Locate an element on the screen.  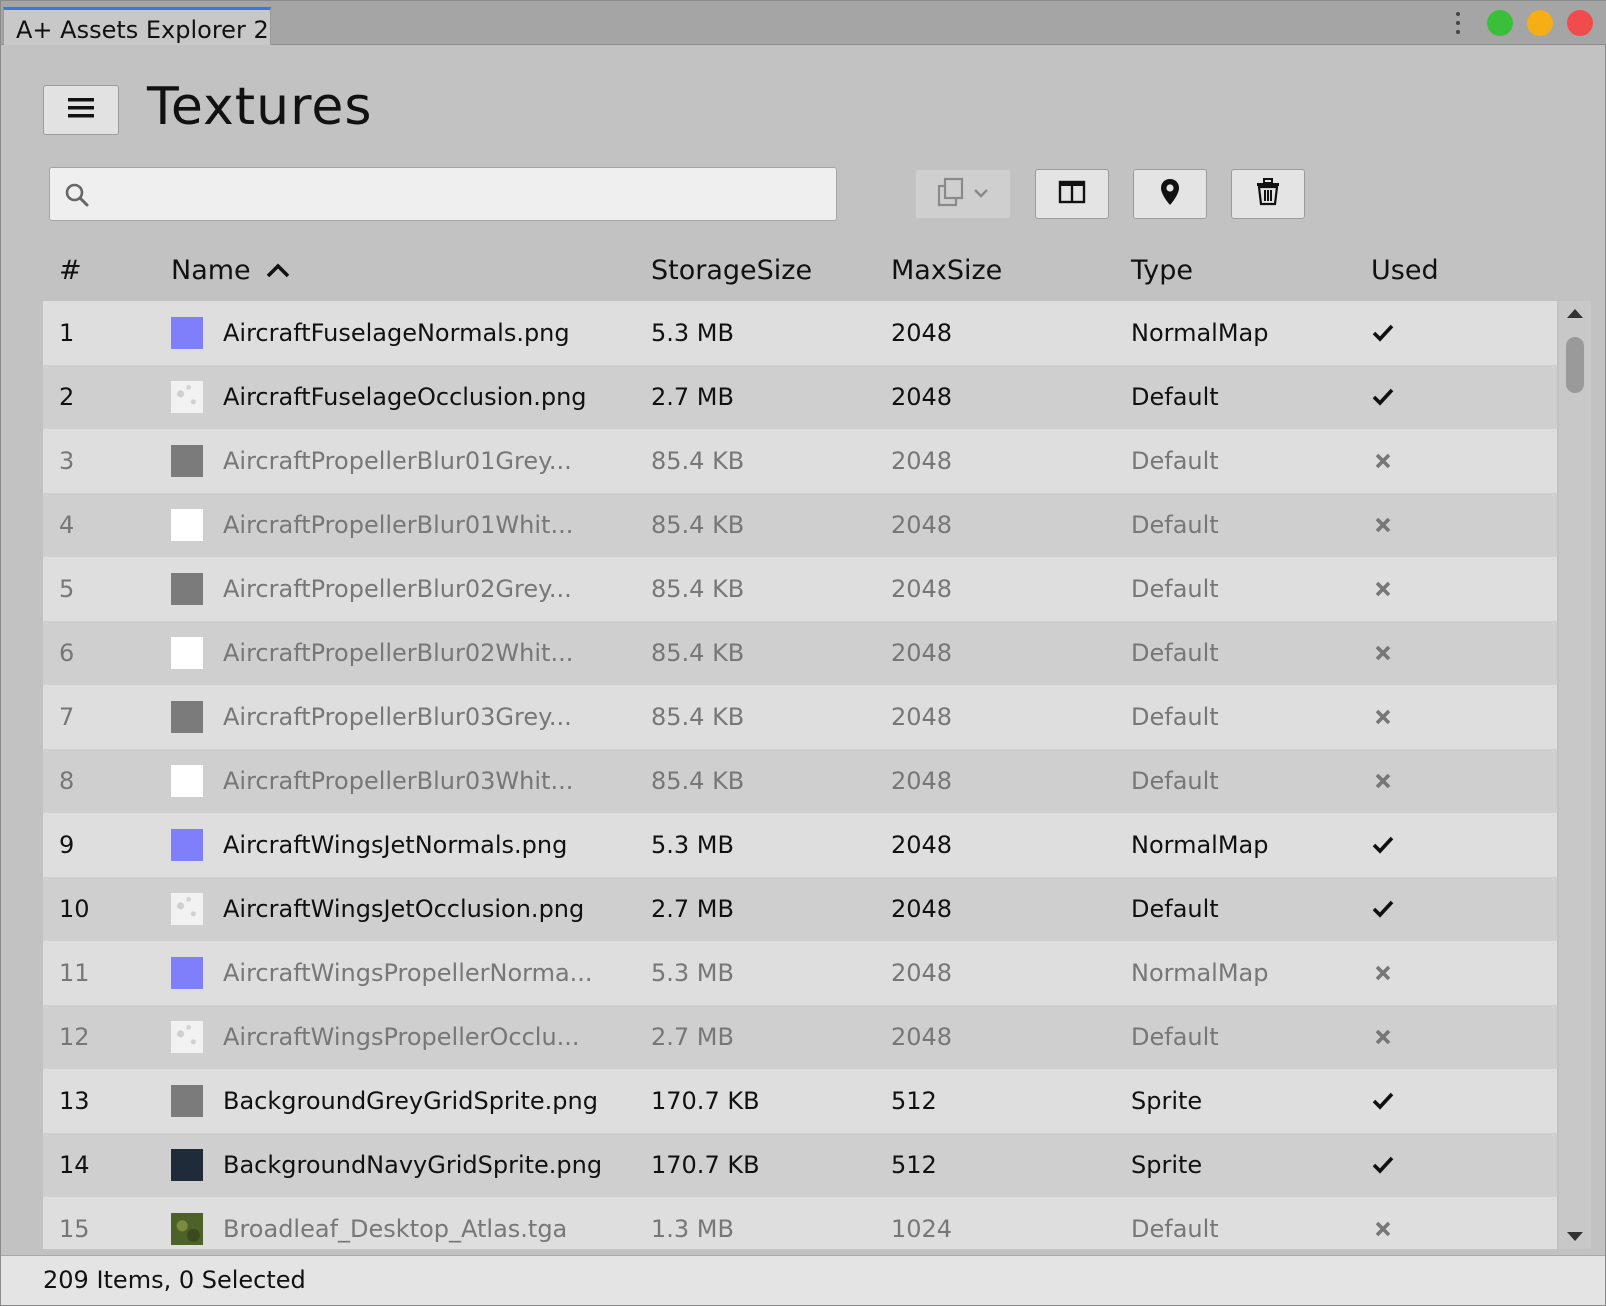
row-number: 11 is located at coordinates (74, 973).